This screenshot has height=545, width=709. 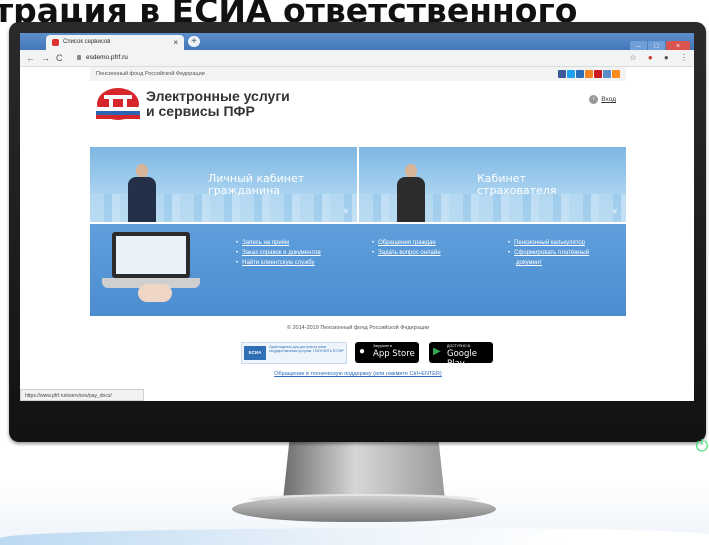 I want to click on login-link: ‹ Вход, so click(x=602, y=99).